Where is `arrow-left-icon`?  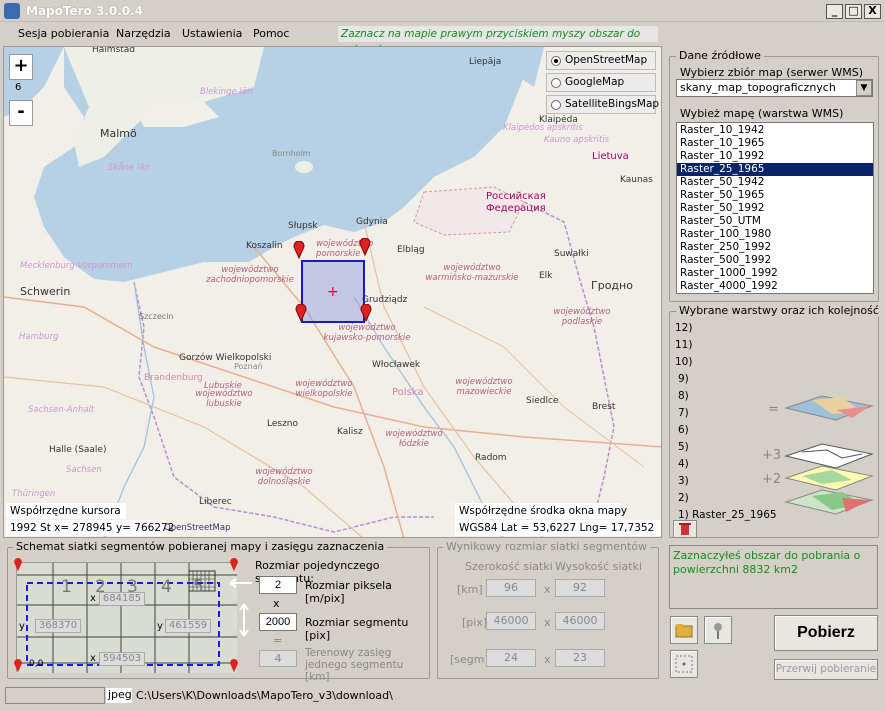
arrow-left-icon is located at coordinates (240, 583).